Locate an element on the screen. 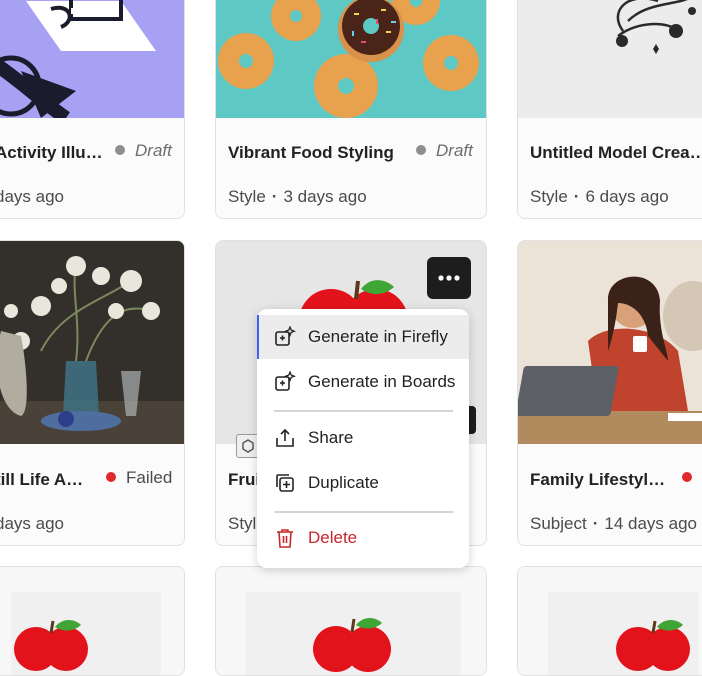 Image resolution: width=702 pixels, height=676 pixels. menu-item-duplicate: Duplicate is located at coordinates (363, 483).